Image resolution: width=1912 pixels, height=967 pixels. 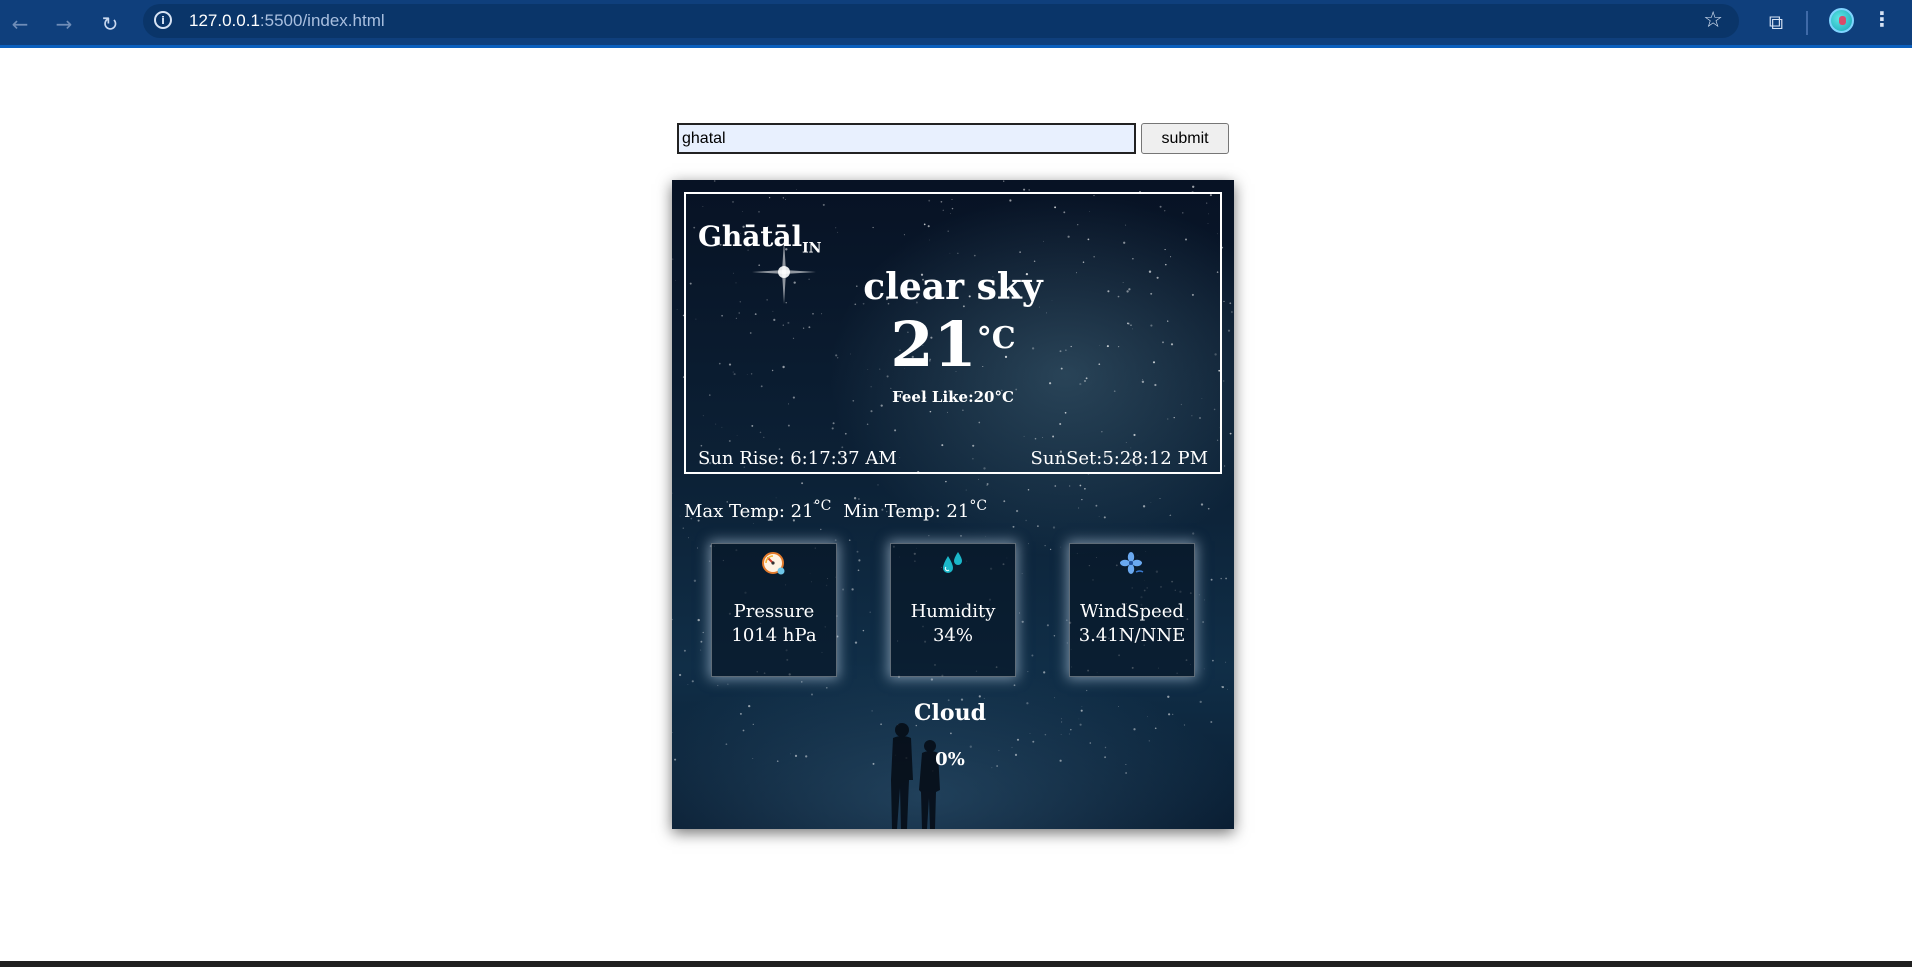 What do you see at coordinates (163, 20) in the screenshot?
I see `site-info-icon: i` at bounding box center [163, 20].